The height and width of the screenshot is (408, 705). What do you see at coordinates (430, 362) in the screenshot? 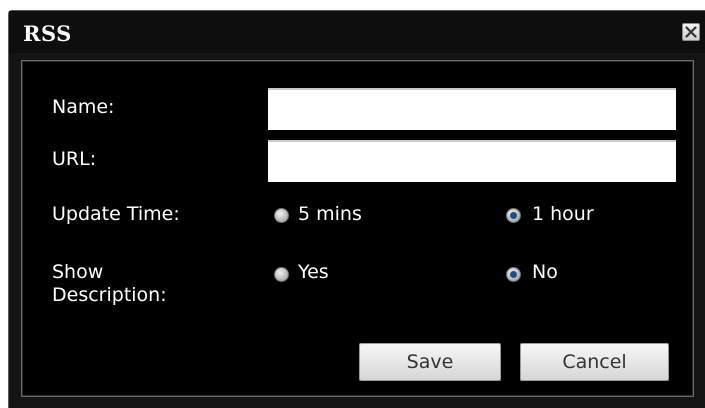
I see `save-button: Save` at bounding box center [430, 362].